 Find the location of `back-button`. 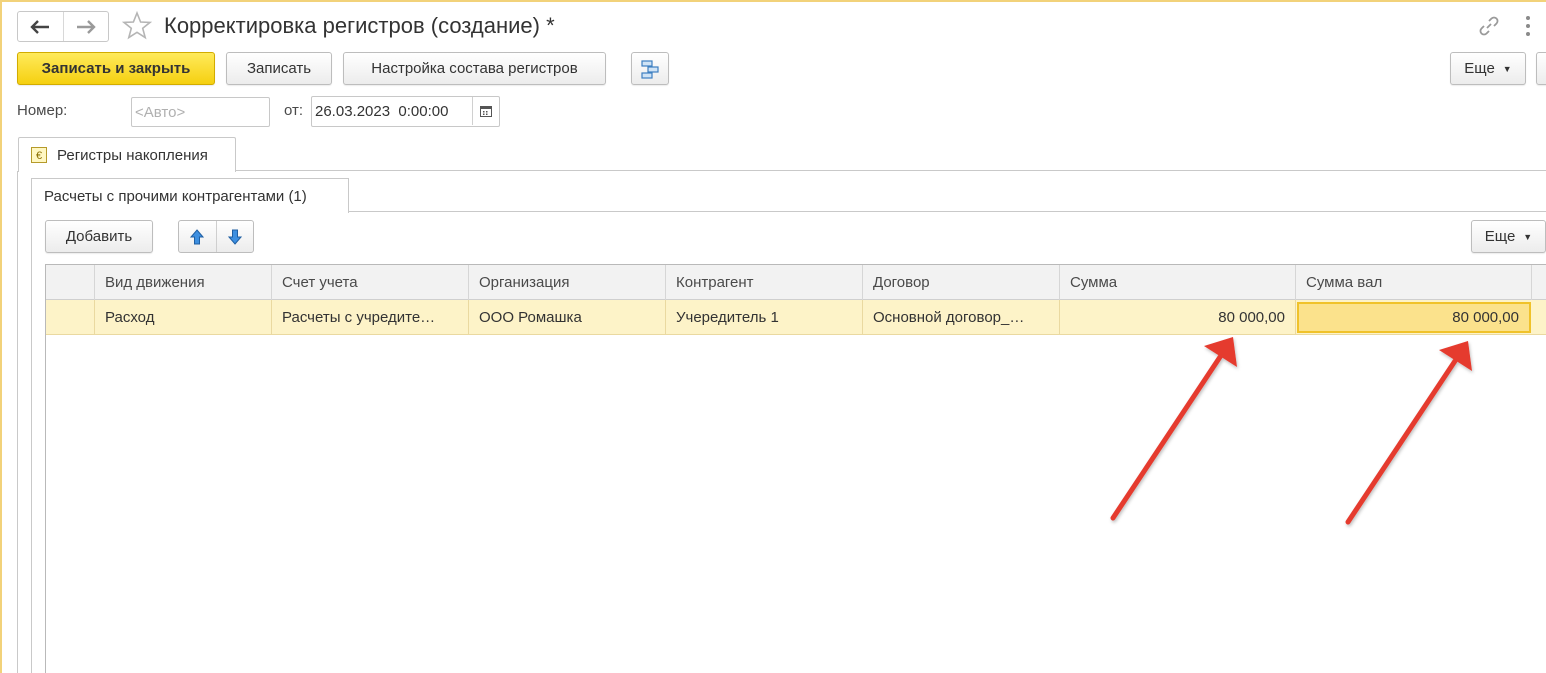

back-button is located at coordinates (40, 26).